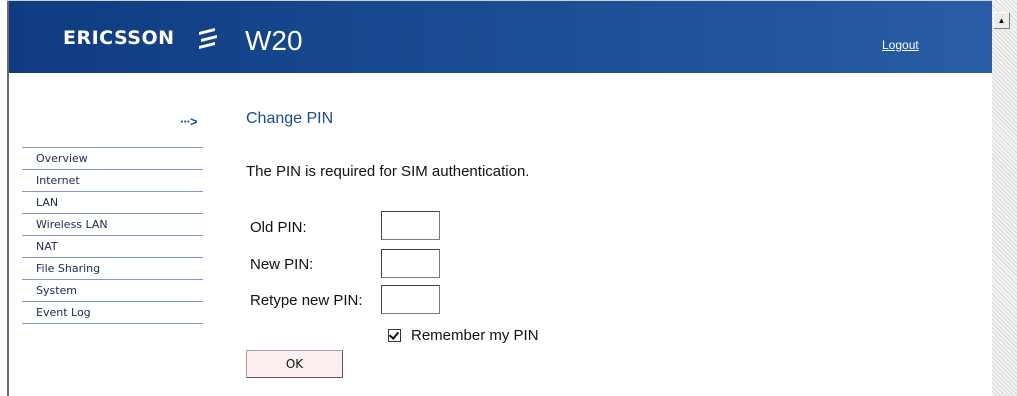 The image size is (1017, 396). I want to click on retype-pin-input, so click(410, 299).